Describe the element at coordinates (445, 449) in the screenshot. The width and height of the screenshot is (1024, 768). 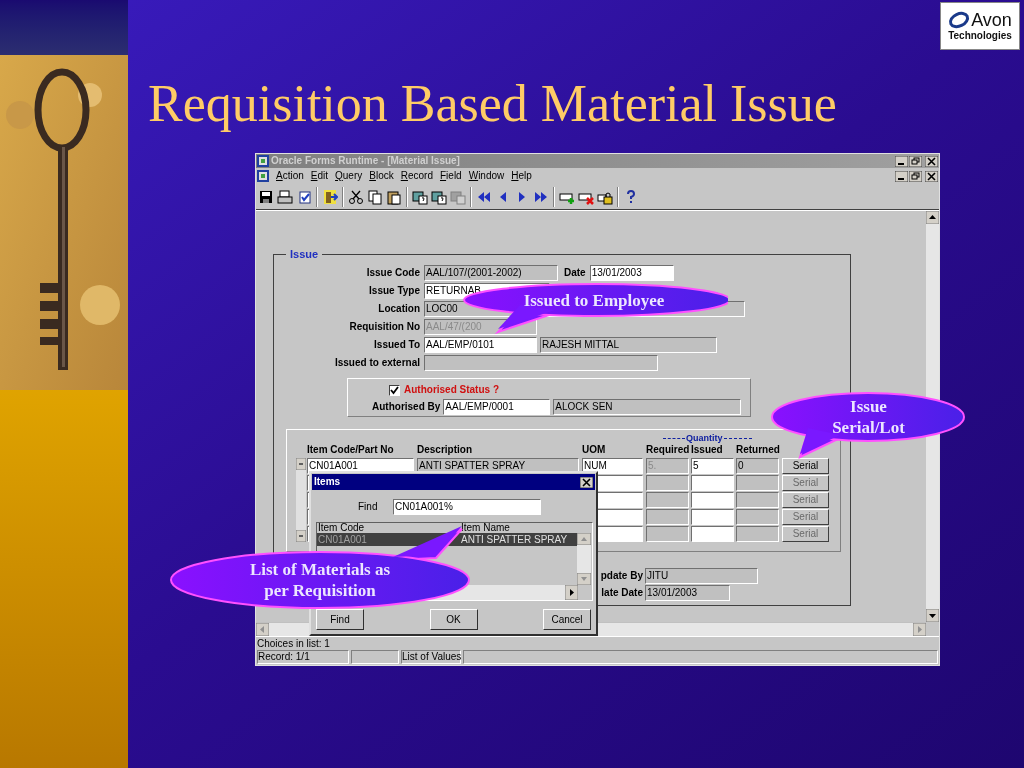
I see `column-header: Description` at that location.